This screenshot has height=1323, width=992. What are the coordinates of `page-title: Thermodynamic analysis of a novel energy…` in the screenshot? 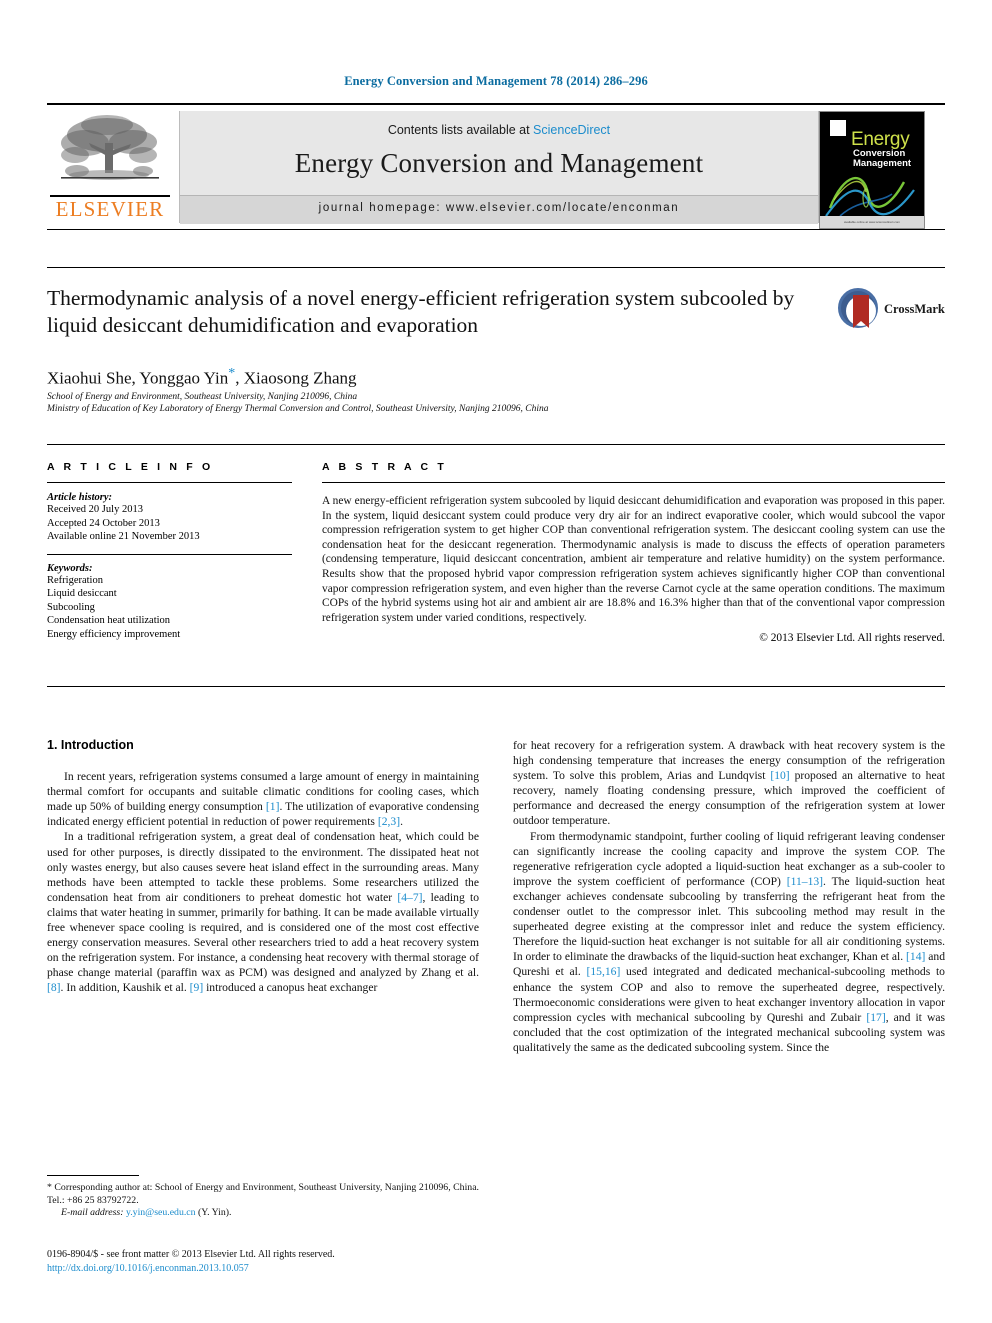 It's located at (421, 311).